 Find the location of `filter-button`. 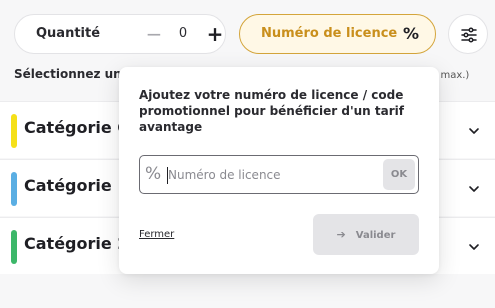

filter-button is located at coordinates (468, 34).